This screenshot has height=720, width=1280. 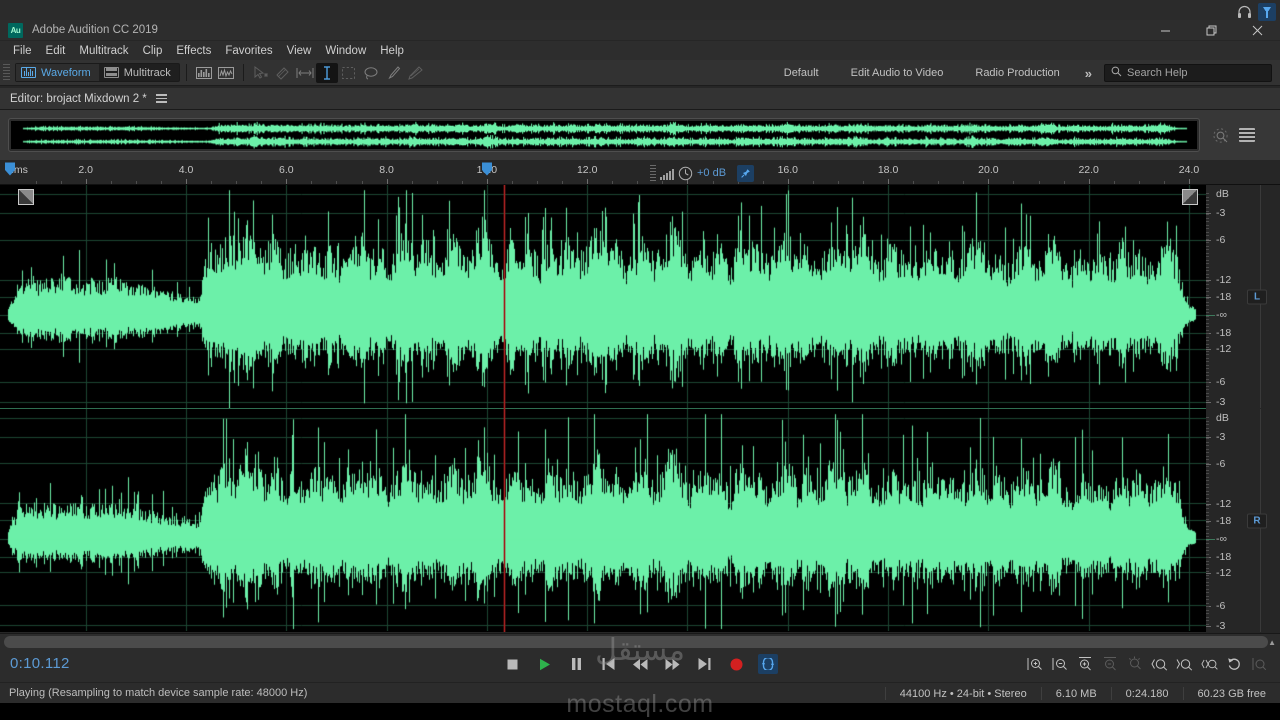 I want to click on current-time-display: 0:10.112, so click(x=40, y=663).